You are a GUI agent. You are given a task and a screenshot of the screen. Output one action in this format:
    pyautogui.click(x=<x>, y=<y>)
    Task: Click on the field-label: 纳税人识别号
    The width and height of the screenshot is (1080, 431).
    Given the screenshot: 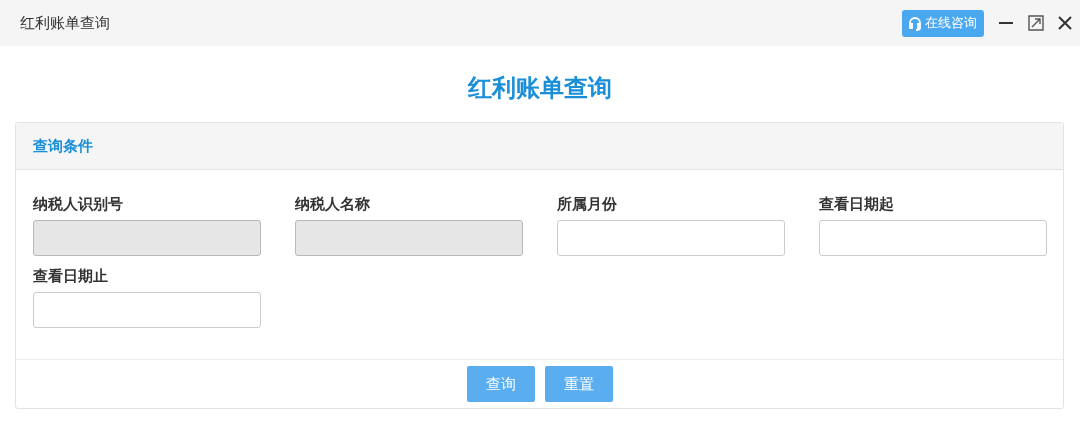 What is the action you would take?
    pyautogui.click(x=78, y=204)
    